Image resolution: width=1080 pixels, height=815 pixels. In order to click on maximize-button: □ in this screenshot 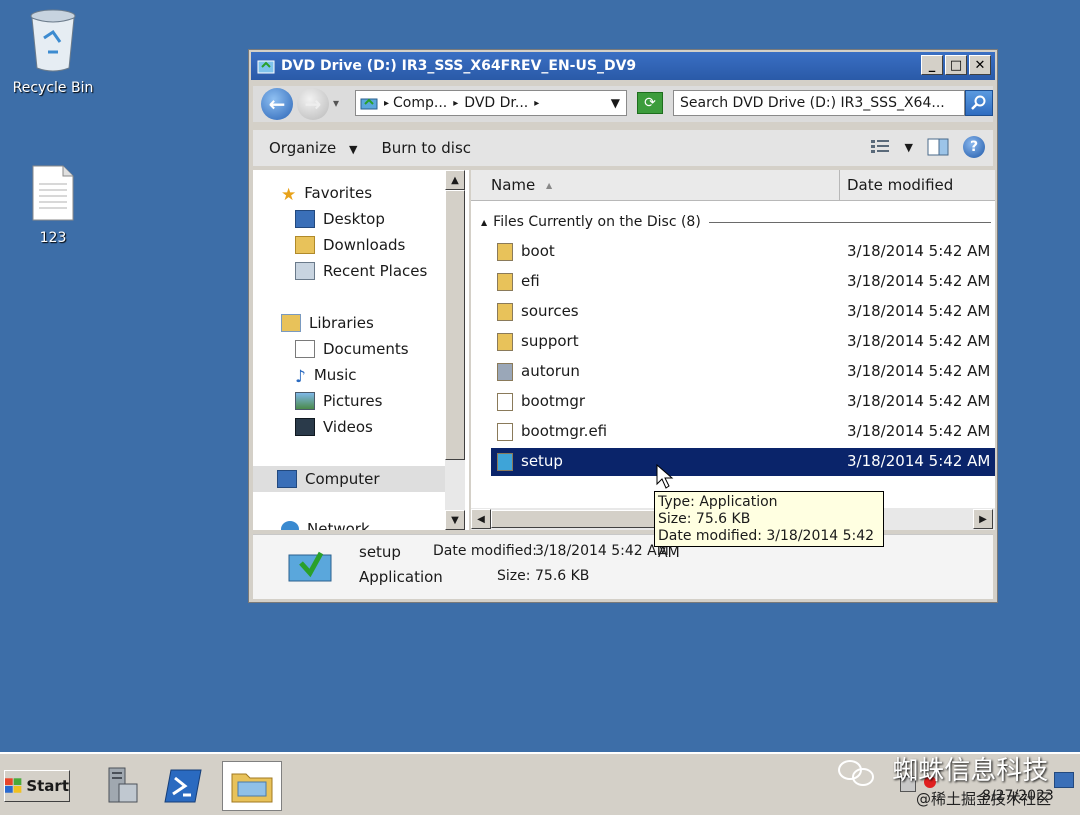, I will do `click(956, 65)`.